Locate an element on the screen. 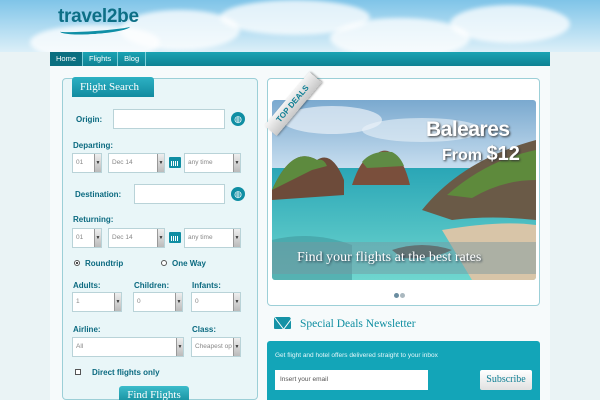  roundtrip-label: Roundtrip is located at coordinates (104, 263).